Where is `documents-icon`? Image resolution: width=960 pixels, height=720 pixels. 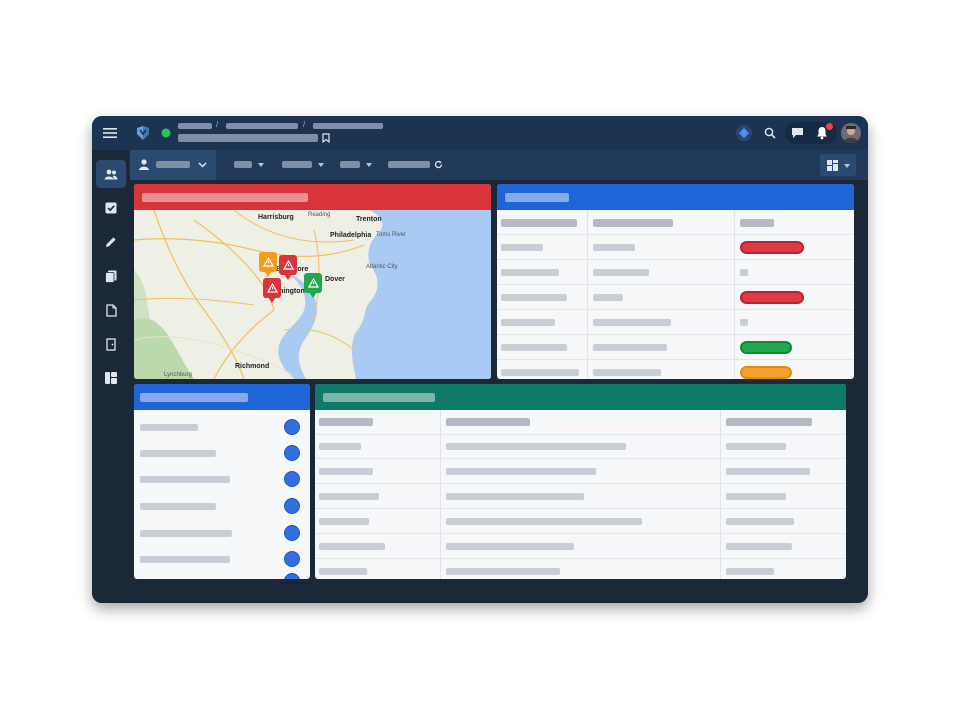 documents-icon is located at coordinates (111, 276).